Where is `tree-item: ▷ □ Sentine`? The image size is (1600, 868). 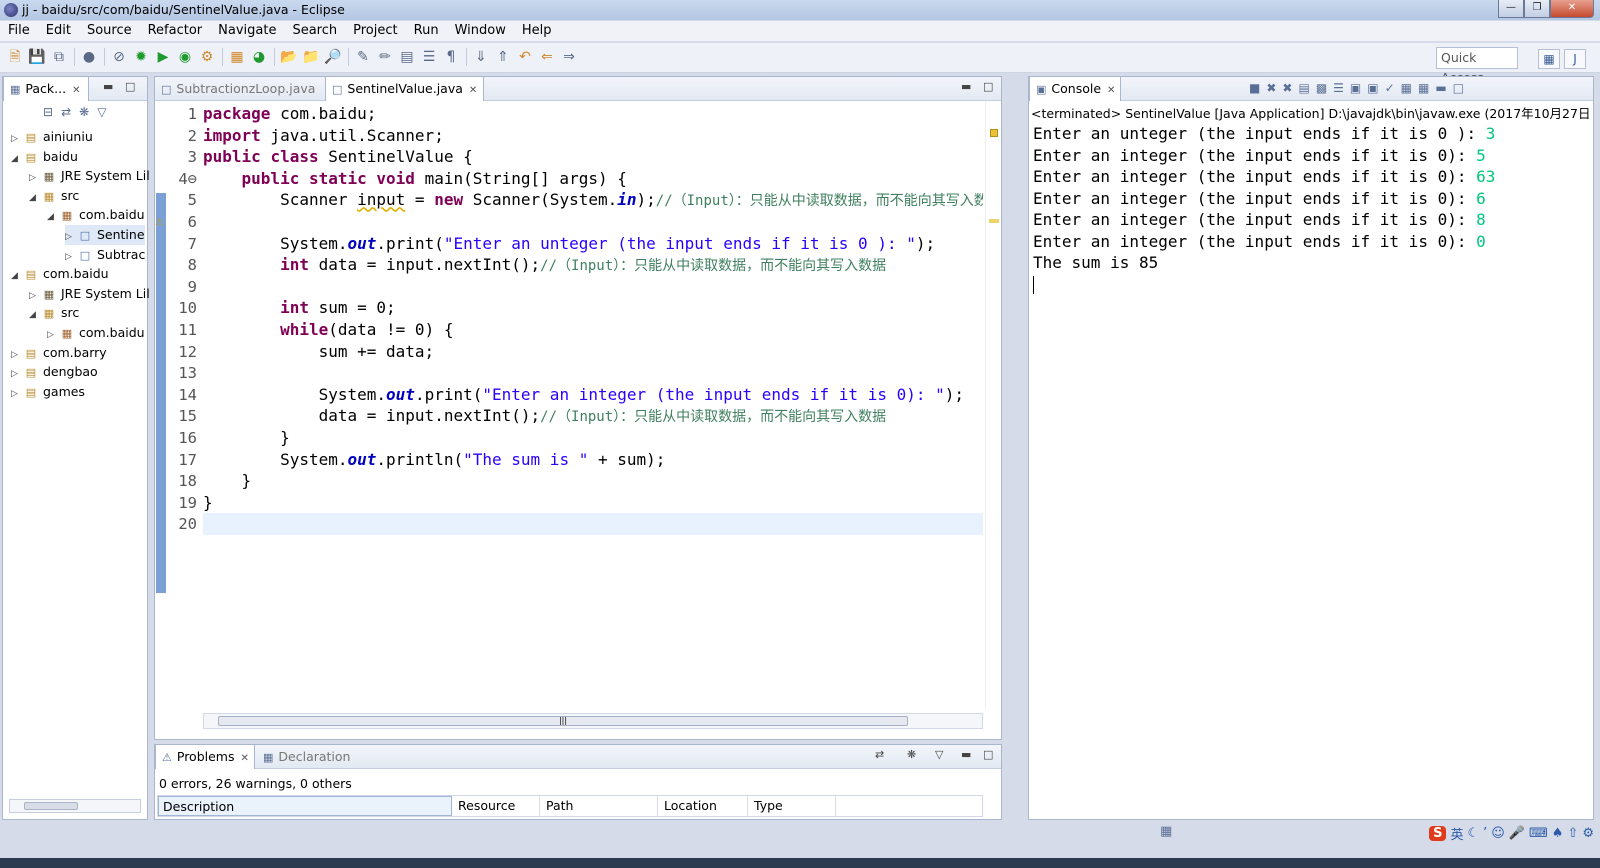 tree-item: ▷ □ Sentine is located at coordinates (105, 235).